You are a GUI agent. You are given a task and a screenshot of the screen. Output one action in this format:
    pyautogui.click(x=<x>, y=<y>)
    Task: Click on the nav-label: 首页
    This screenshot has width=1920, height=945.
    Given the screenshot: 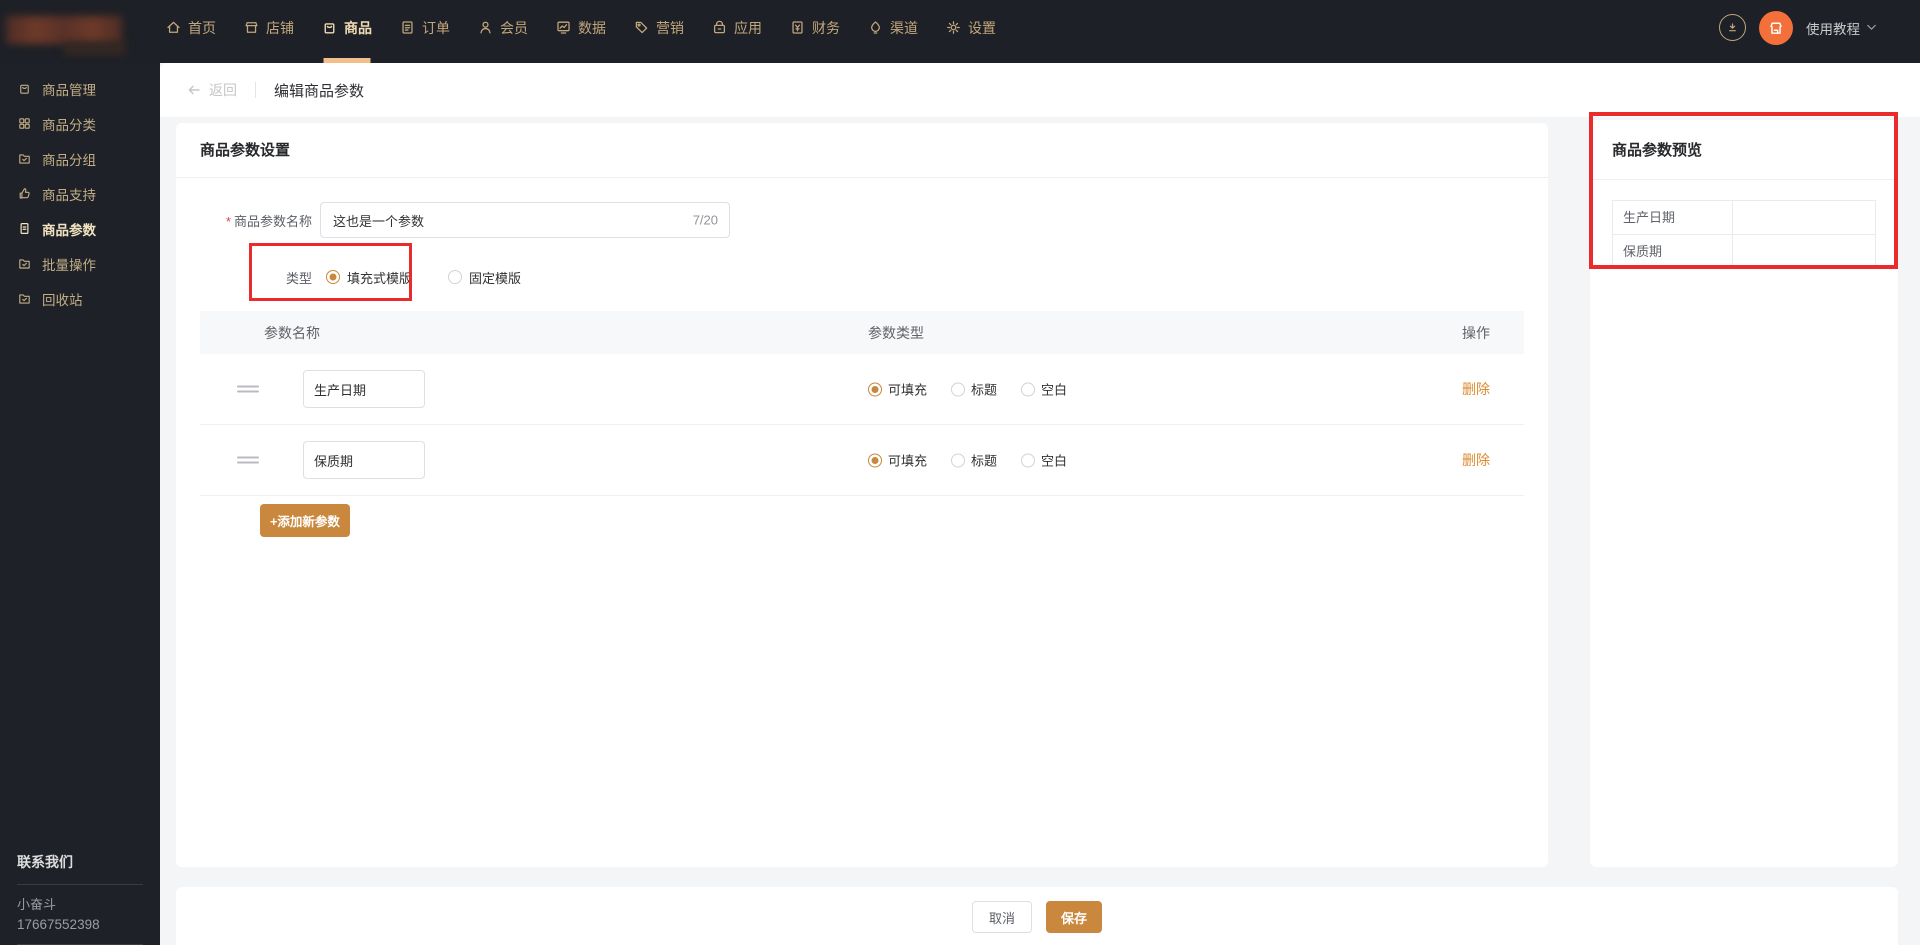 What is the action you would take?
    pyautogui.click(x=202, y=27)
    